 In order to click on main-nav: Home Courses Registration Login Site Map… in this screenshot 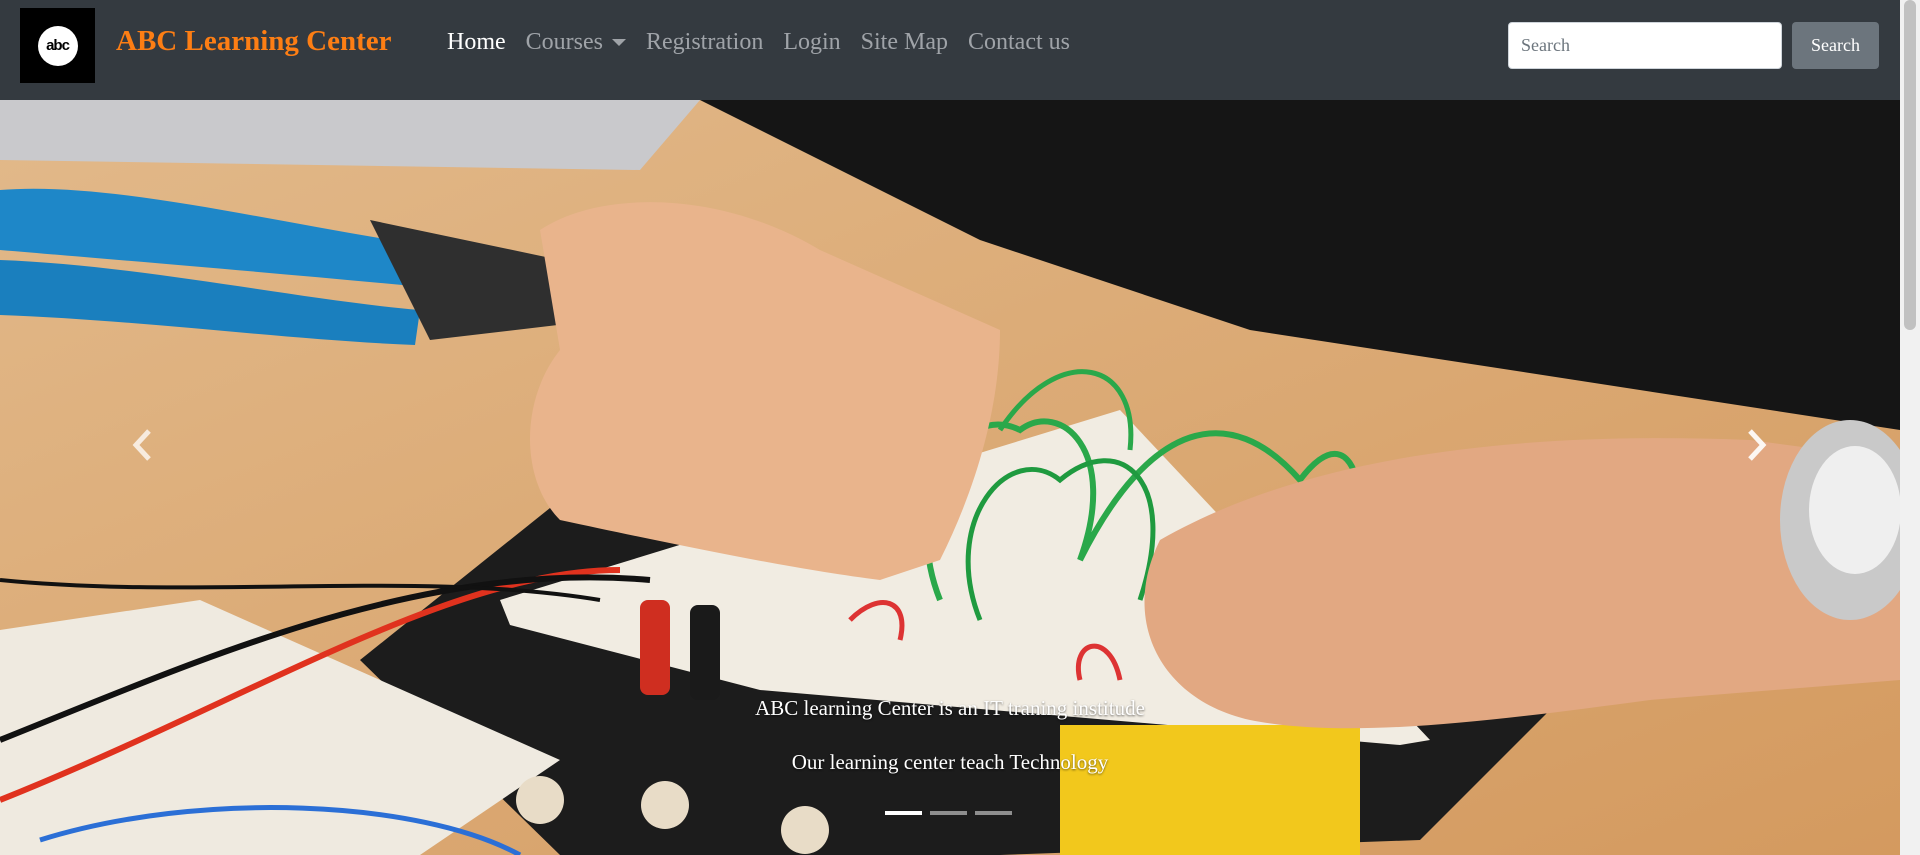, I will do `click(768, 42)`.